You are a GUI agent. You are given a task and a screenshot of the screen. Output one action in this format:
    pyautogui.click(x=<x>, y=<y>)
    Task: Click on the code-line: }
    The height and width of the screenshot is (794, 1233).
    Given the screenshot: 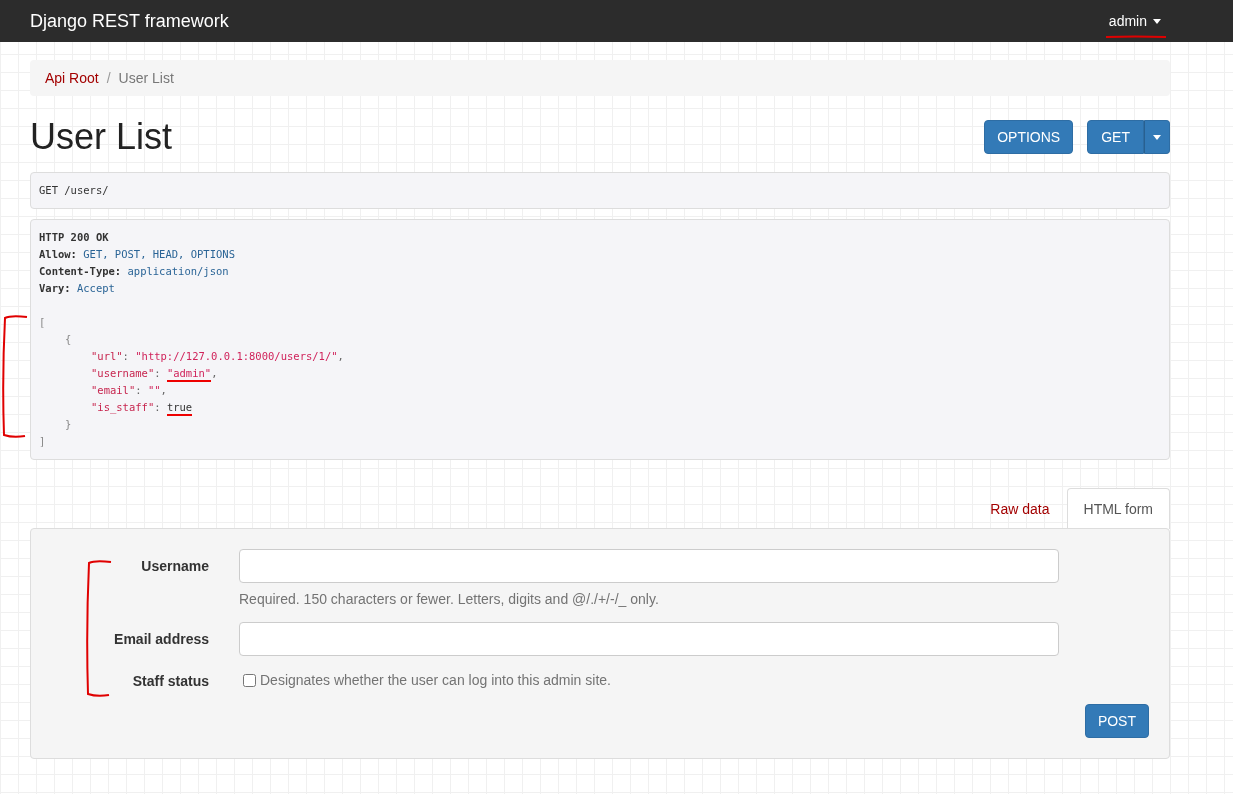 What is the action you would take?
    pyautogui.click(x=69, y=424)
    